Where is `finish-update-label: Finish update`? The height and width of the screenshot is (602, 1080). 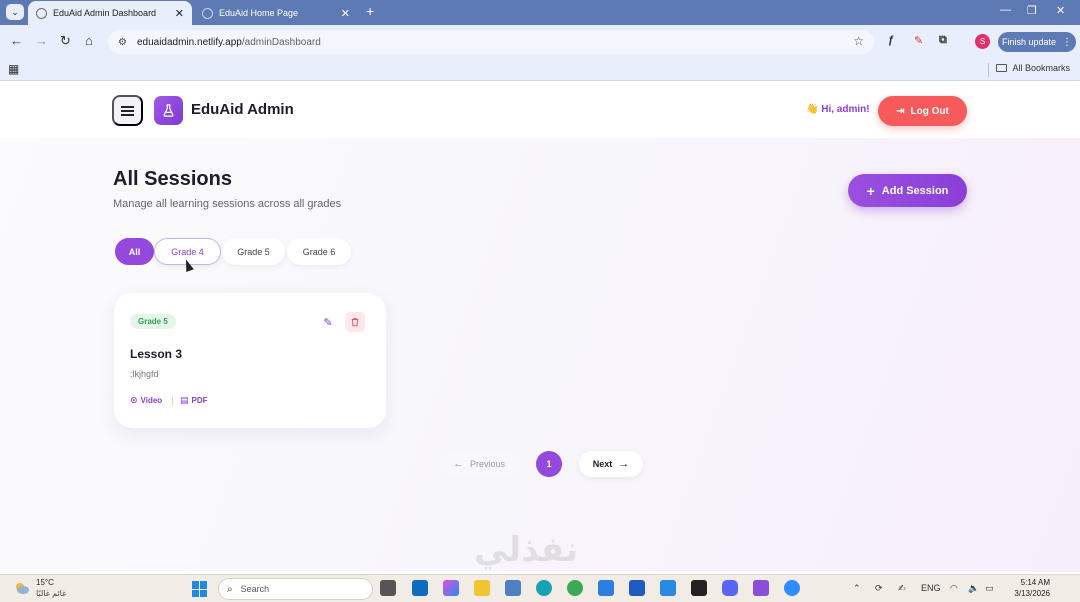
finish-update-label: Finish update is located at coordinates (1029, 42).